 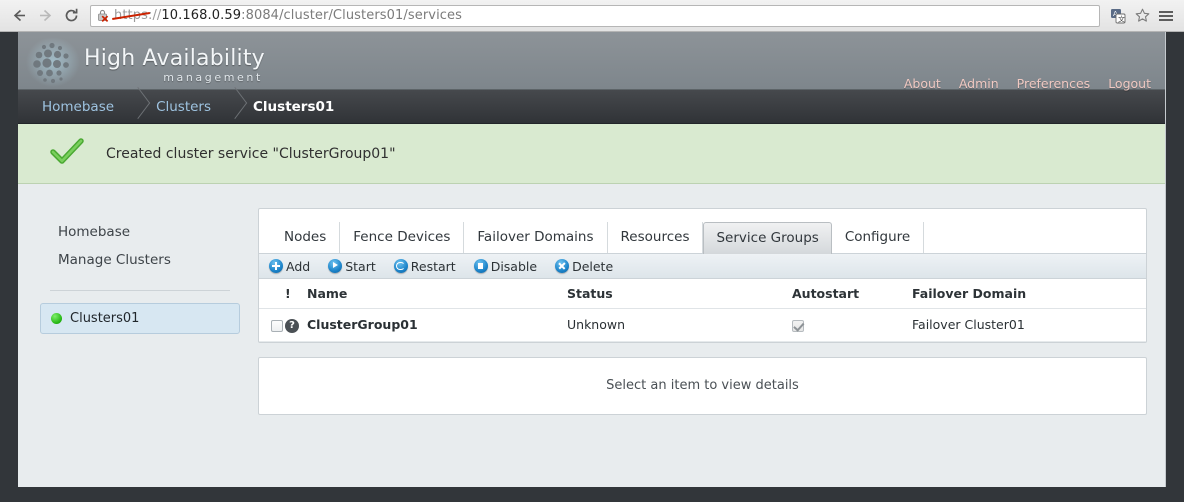 I want to click on start-button: Start, so click(x=352, y=266).